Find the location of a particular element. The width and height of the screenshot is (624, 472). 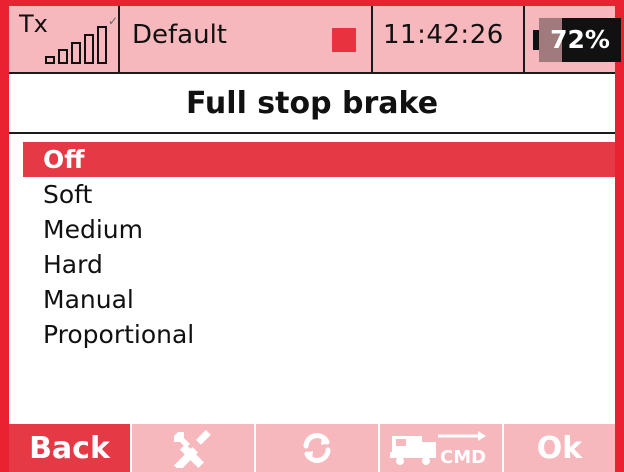

signal-bars-icon is located at coordinates (77, 42).